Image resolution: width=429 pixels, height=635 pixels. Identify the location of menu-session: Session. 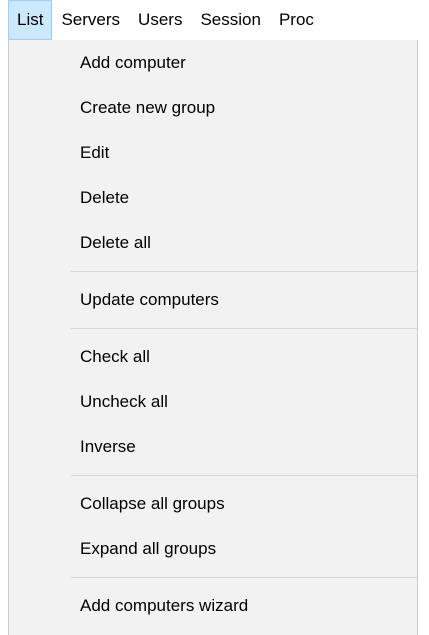
(230, 20).